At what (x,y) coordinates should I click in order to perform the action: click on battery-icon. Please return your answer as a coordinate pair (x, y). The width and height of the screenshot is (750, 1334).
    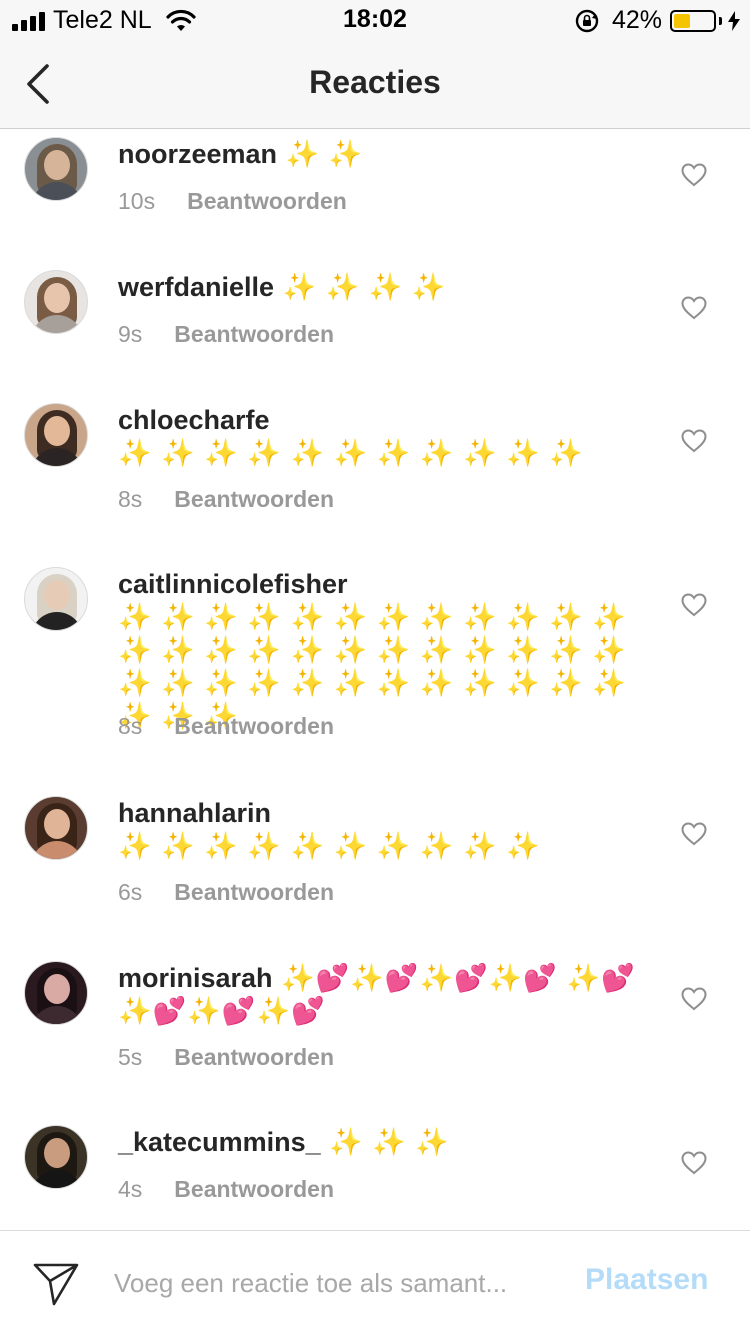
    Looking at the image, I should click on (693, 20).